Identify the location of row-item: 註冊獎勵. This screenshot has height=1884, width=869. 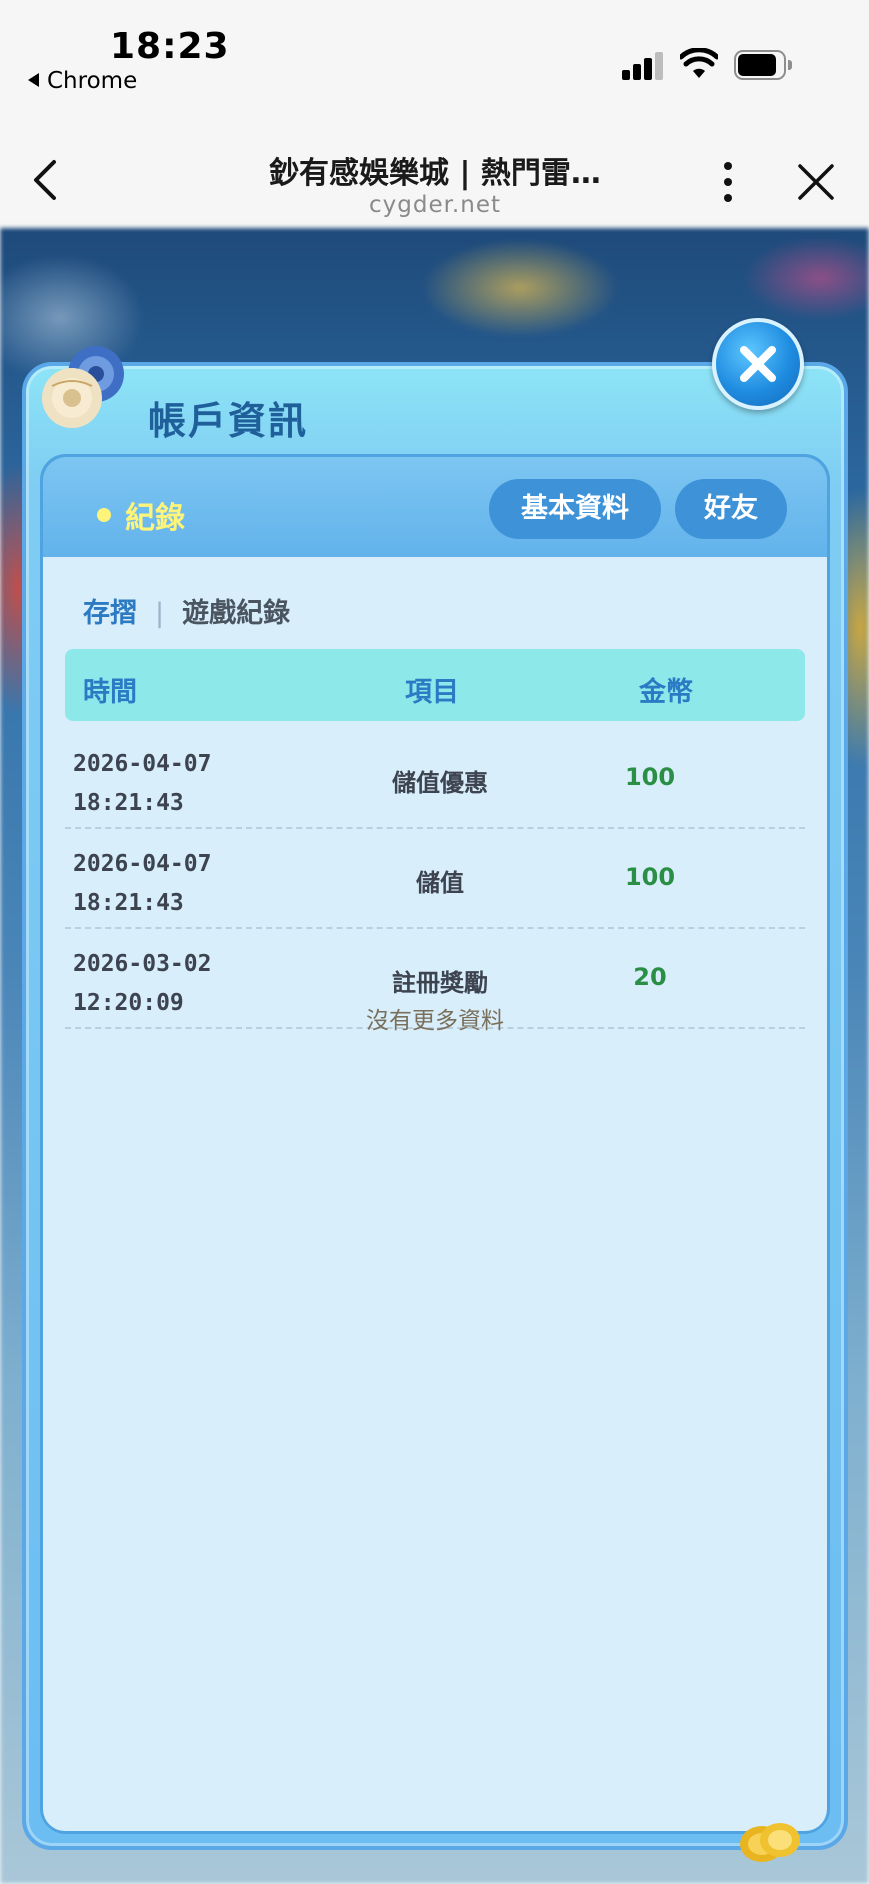
(440, 983).